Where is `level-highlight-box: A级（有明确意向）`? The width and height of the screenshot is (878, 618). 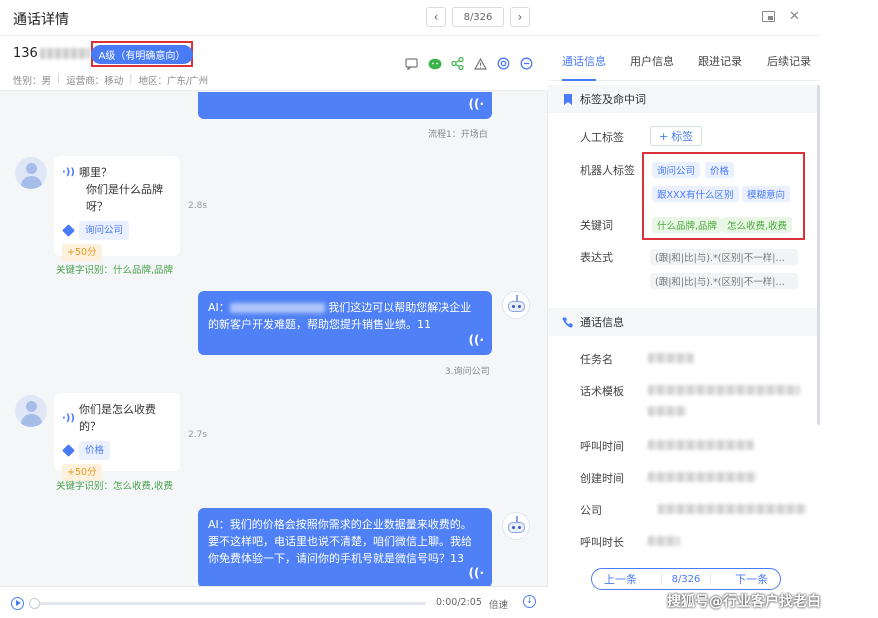 level-highlight-box: A级（有明确意向） is located at coordinates (142, 54).